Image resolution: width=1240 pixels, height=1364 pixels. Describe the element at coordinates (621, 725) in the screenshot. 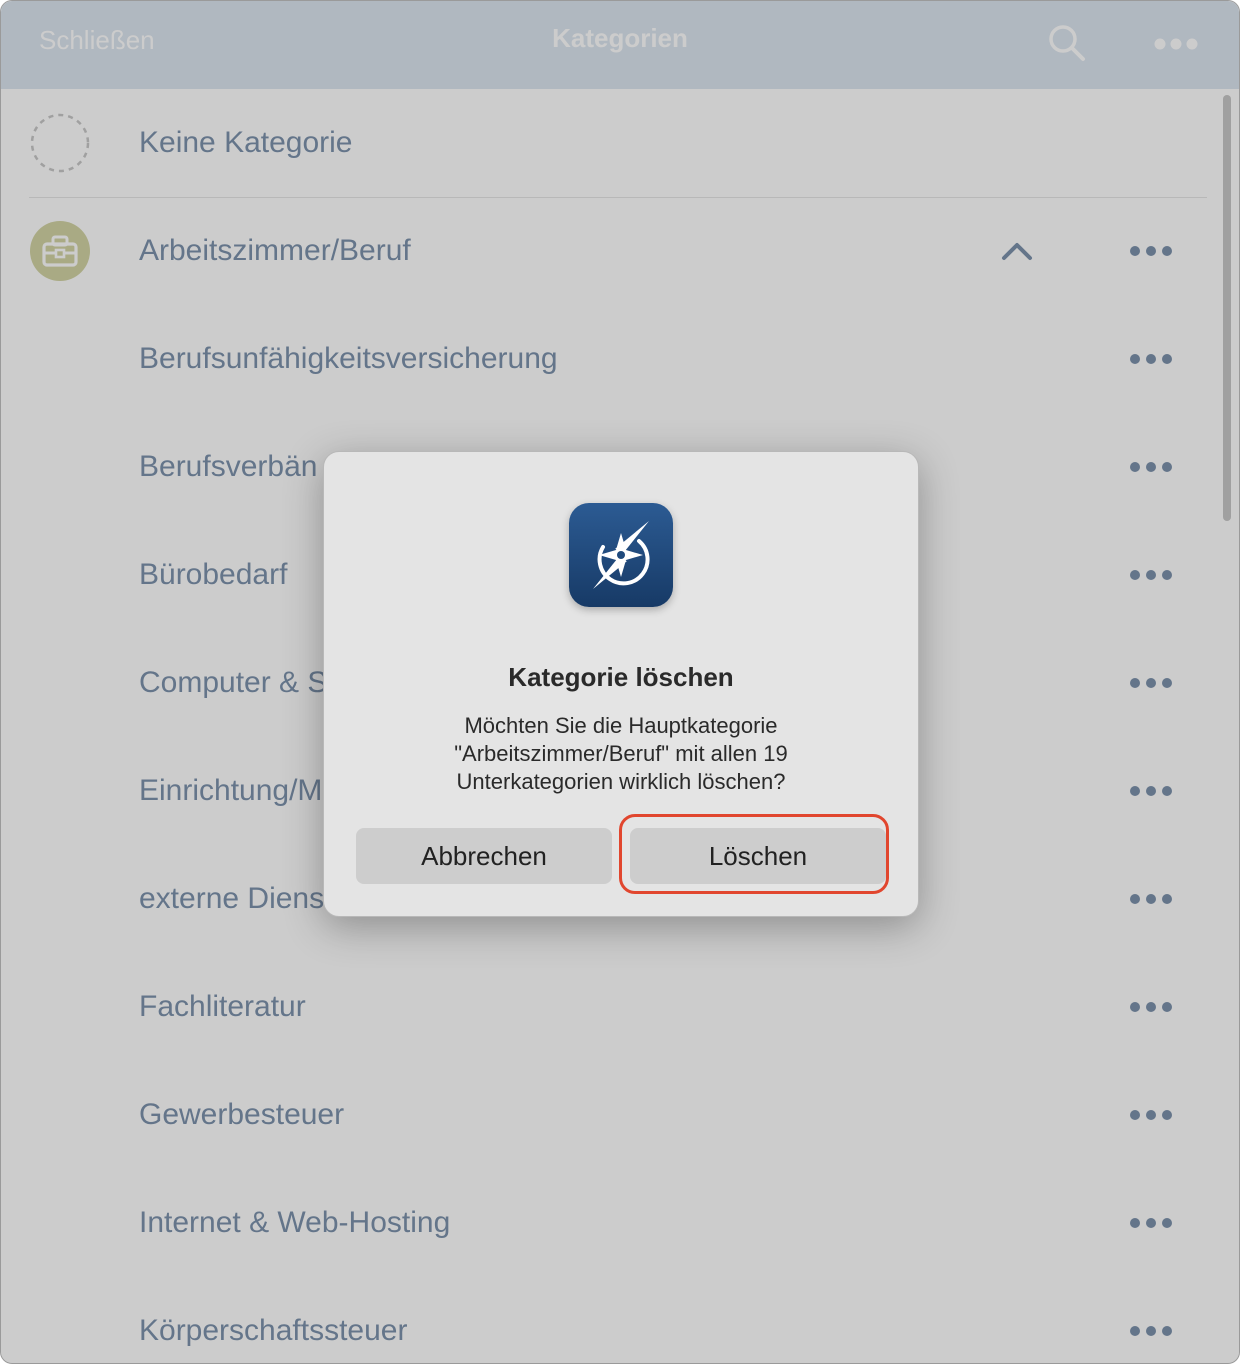

I see `dialog-message-line: Möchten Sie die Hauptkategorie` at that location.